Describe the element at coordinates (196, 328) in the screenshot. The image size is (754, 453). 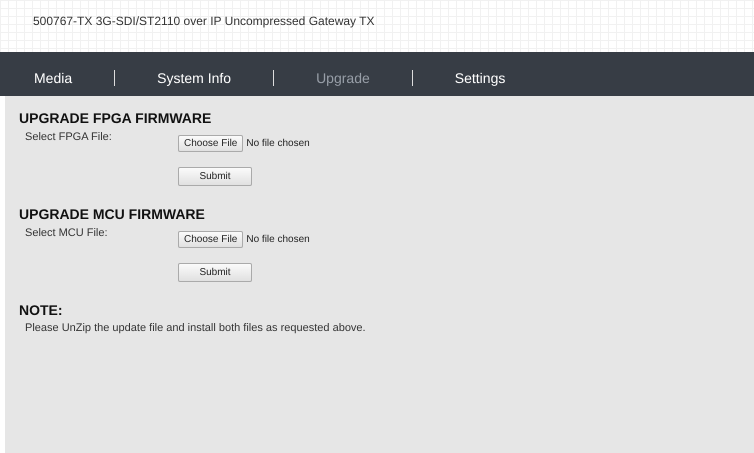
I see `note-text: Please UnZip the update file and install both files as requested above.` at that location.